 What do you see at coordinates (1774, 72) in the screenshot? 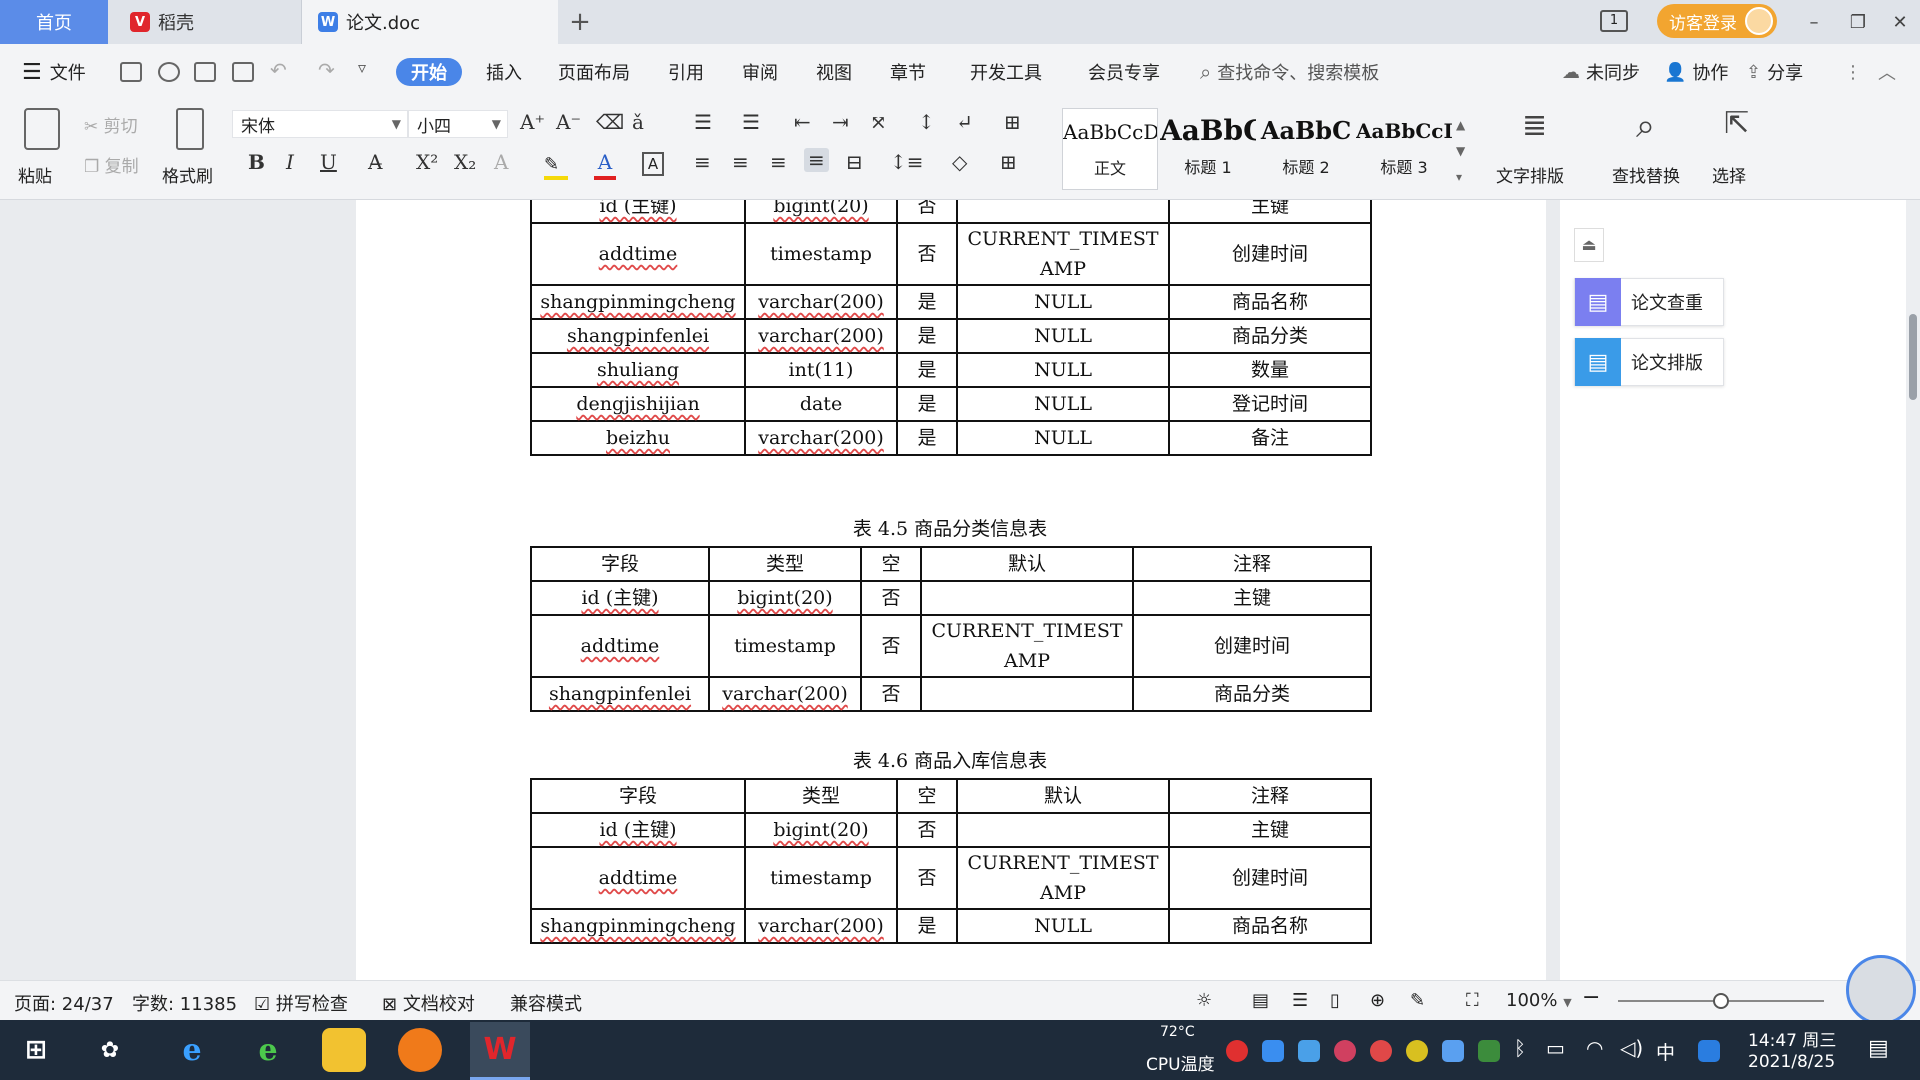
I see `share-button: ⇪ 分享` at bounding box center [1774, 72].